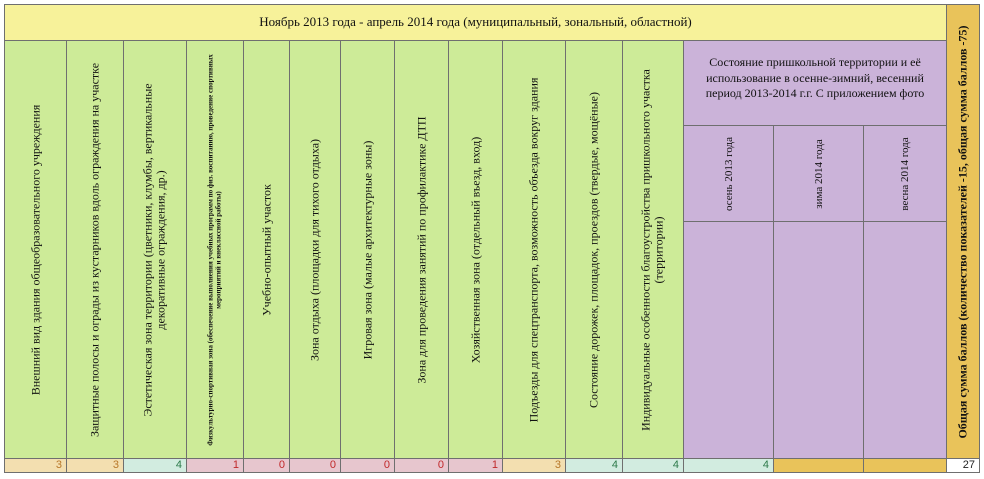 Image resolution: width=984 pixels, height=479 pixels. I want to click on criterion-experimental-plot: Учебно-опытный участок, so click(266, 249).